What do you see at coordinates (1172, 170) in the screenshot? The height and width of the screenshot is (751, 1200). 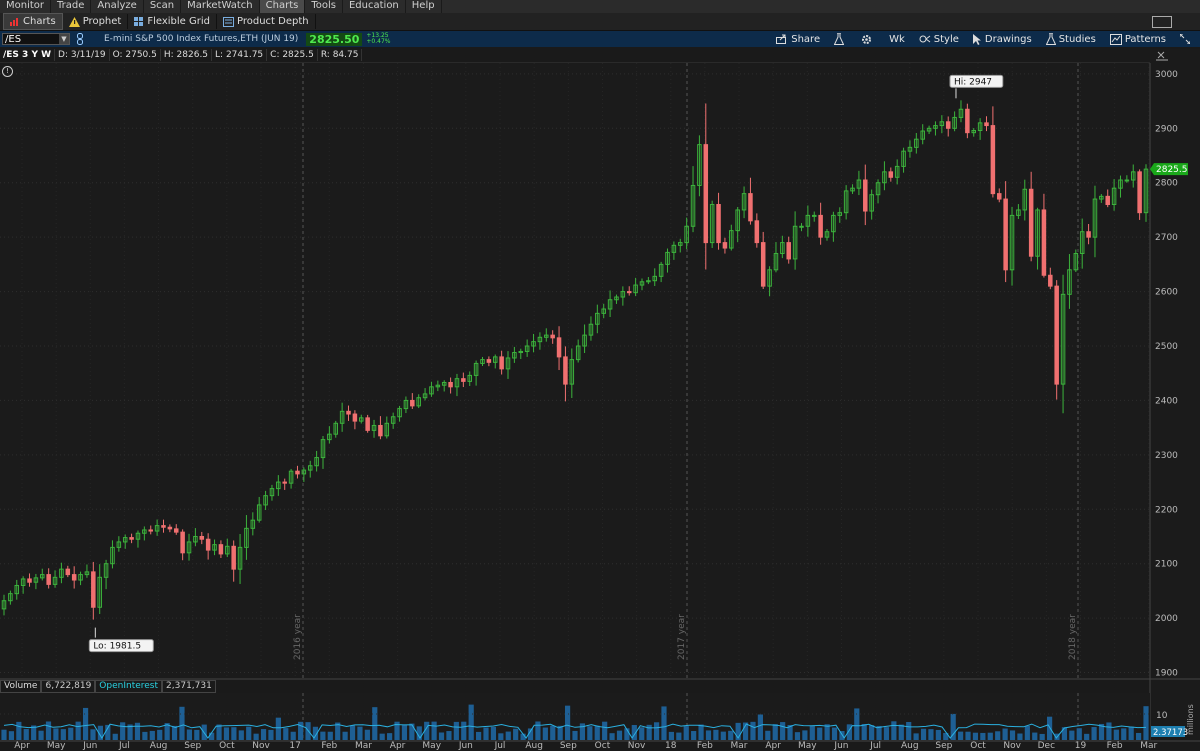 I see `last-price-tag-label: 2825.5` at bounding box center [1172, 170].